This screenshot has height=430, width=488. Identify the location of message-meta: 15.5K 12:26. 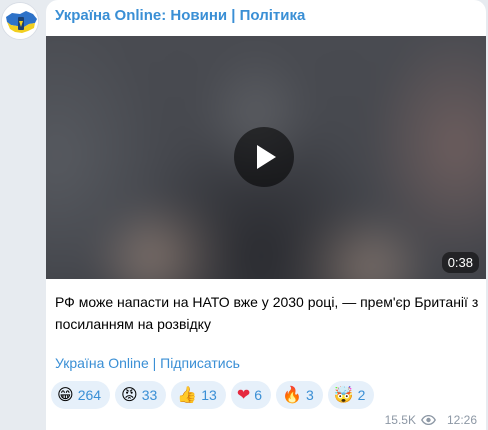
(431, 420).